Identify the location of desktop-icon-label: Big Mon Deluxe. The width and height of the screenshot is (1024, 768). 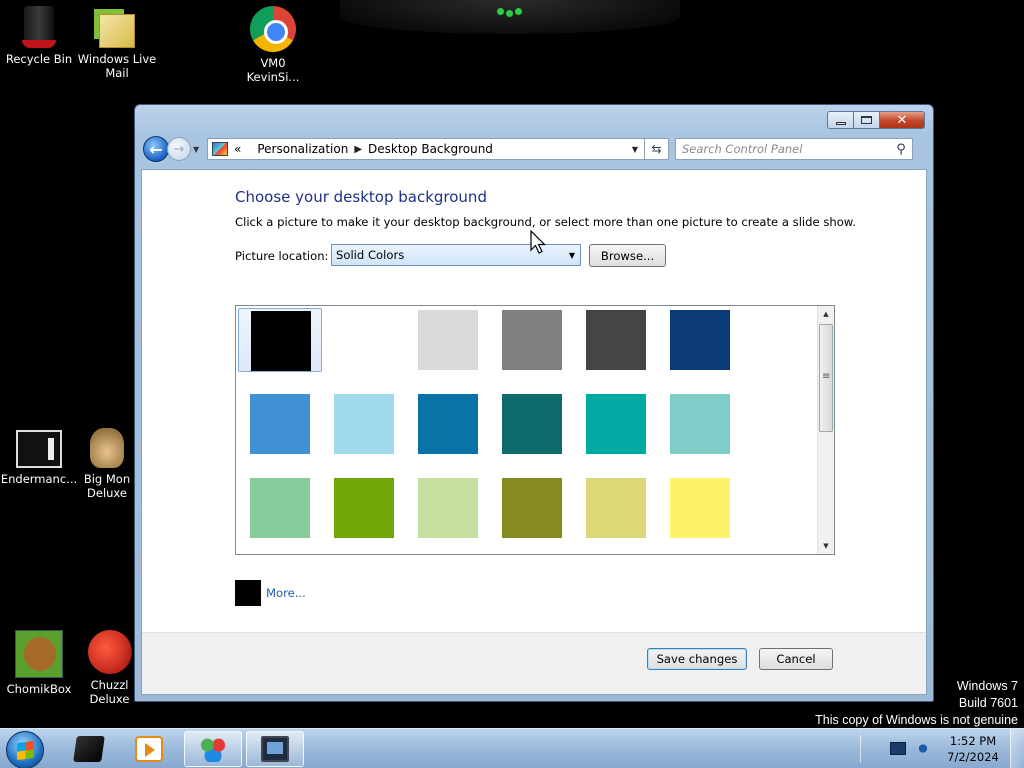
(107, 486).